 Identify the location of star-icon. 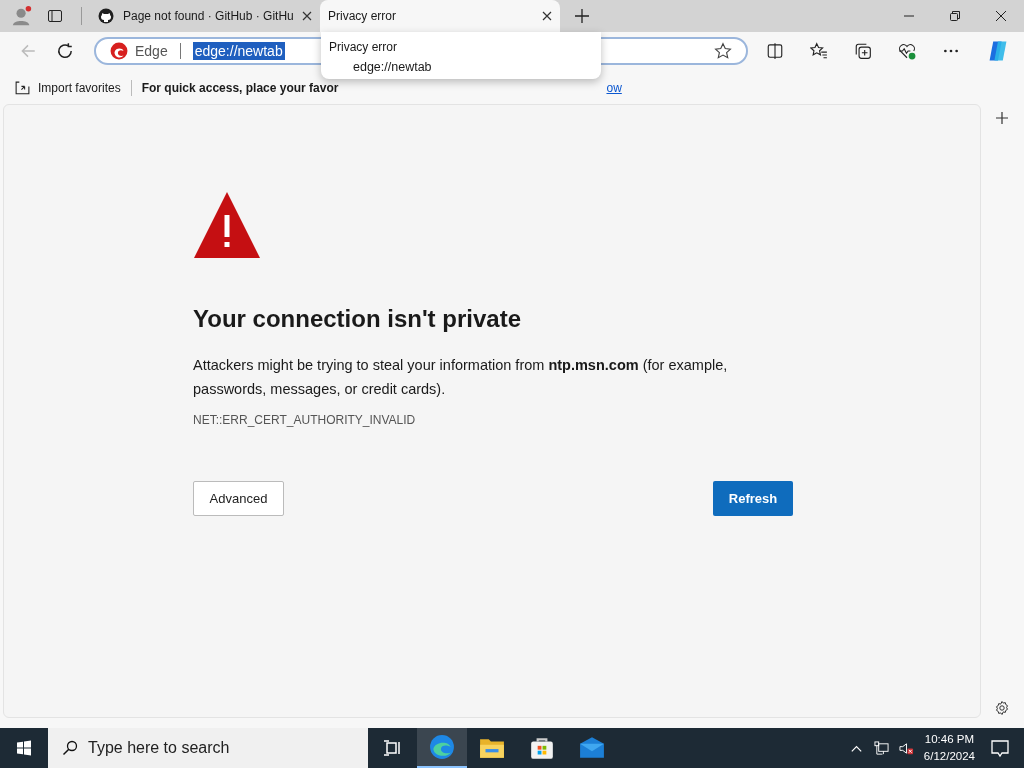
(723, 51).